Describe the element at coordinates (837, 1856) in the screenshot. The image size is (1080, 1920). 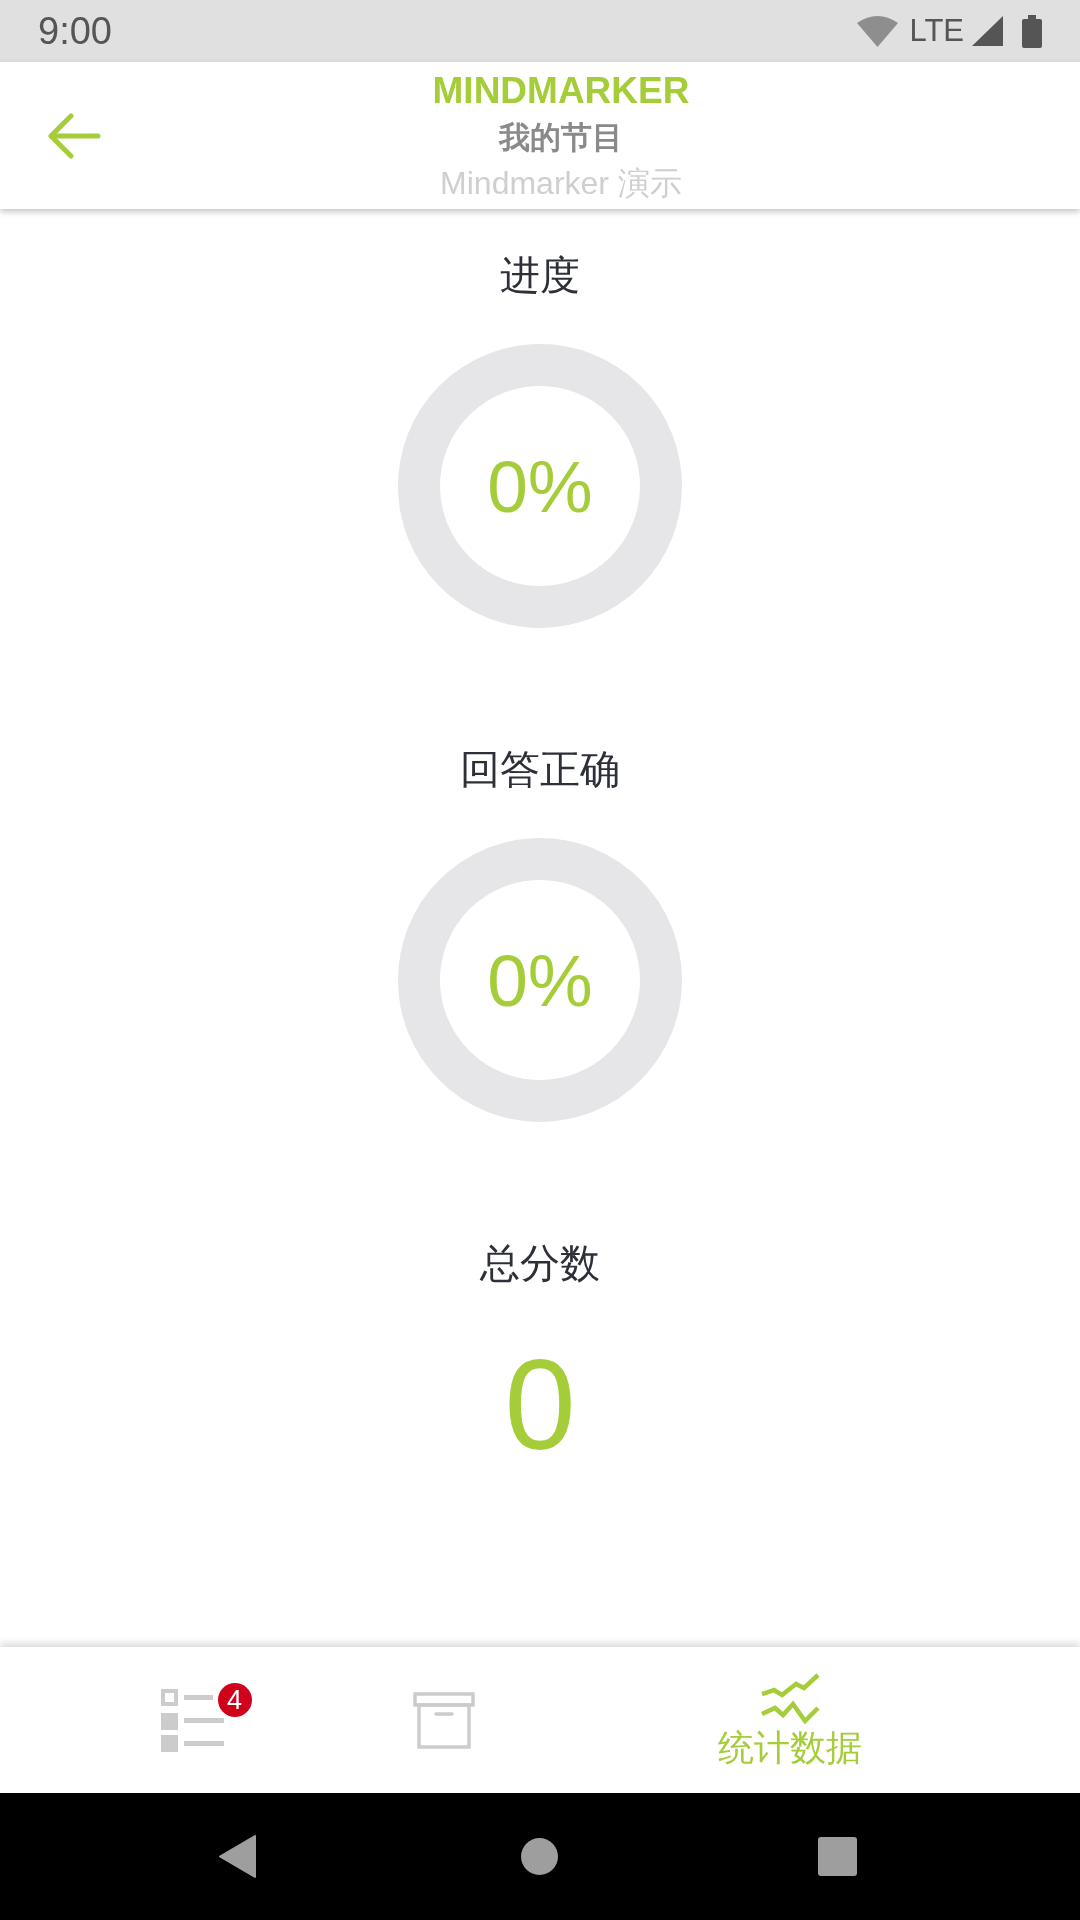
I see `nav-recents-icon` at that location.